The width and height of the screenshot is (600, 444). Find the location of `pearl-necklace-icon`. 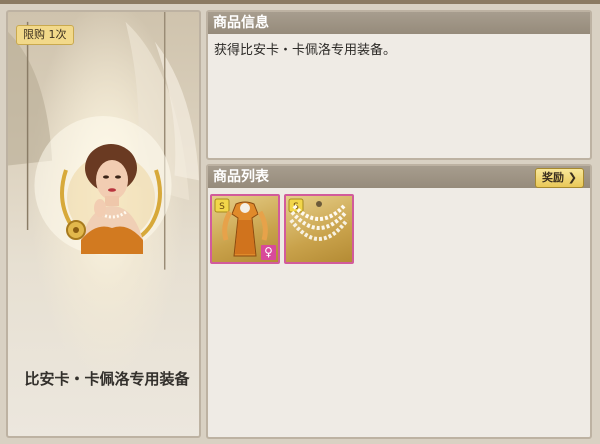

pearl-necklace-icon is located at coordinates (319, 221).